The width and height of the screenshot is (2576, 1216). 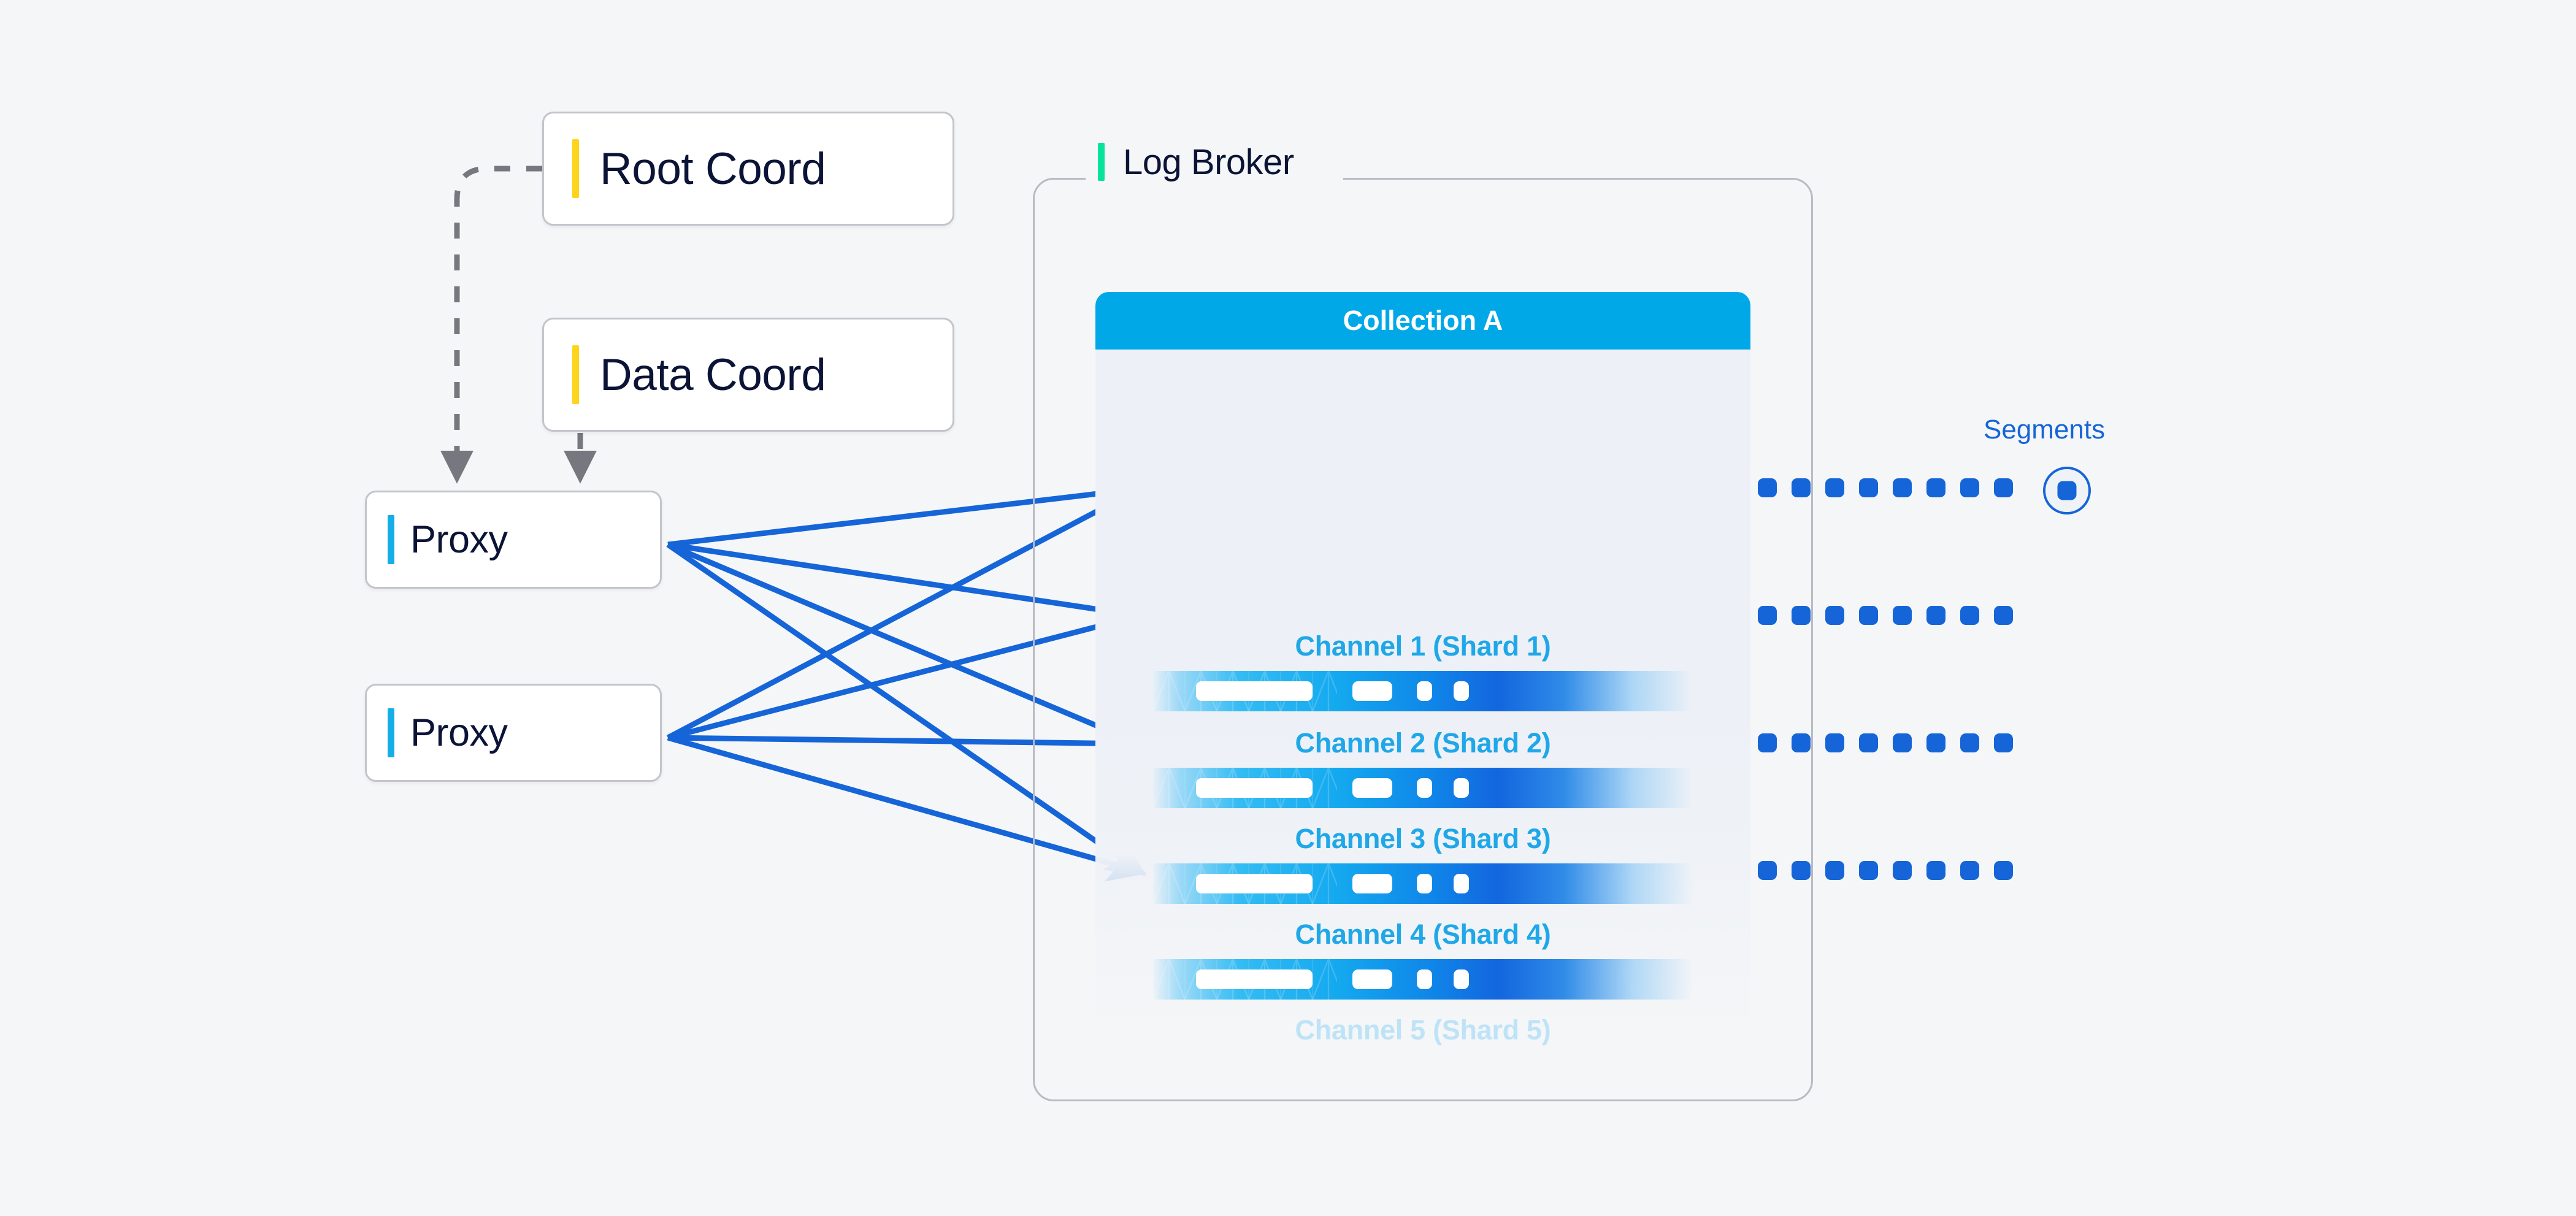 I want to click on channel-row: Channel 1 (Shard 1), so click(x=1422, y=670).